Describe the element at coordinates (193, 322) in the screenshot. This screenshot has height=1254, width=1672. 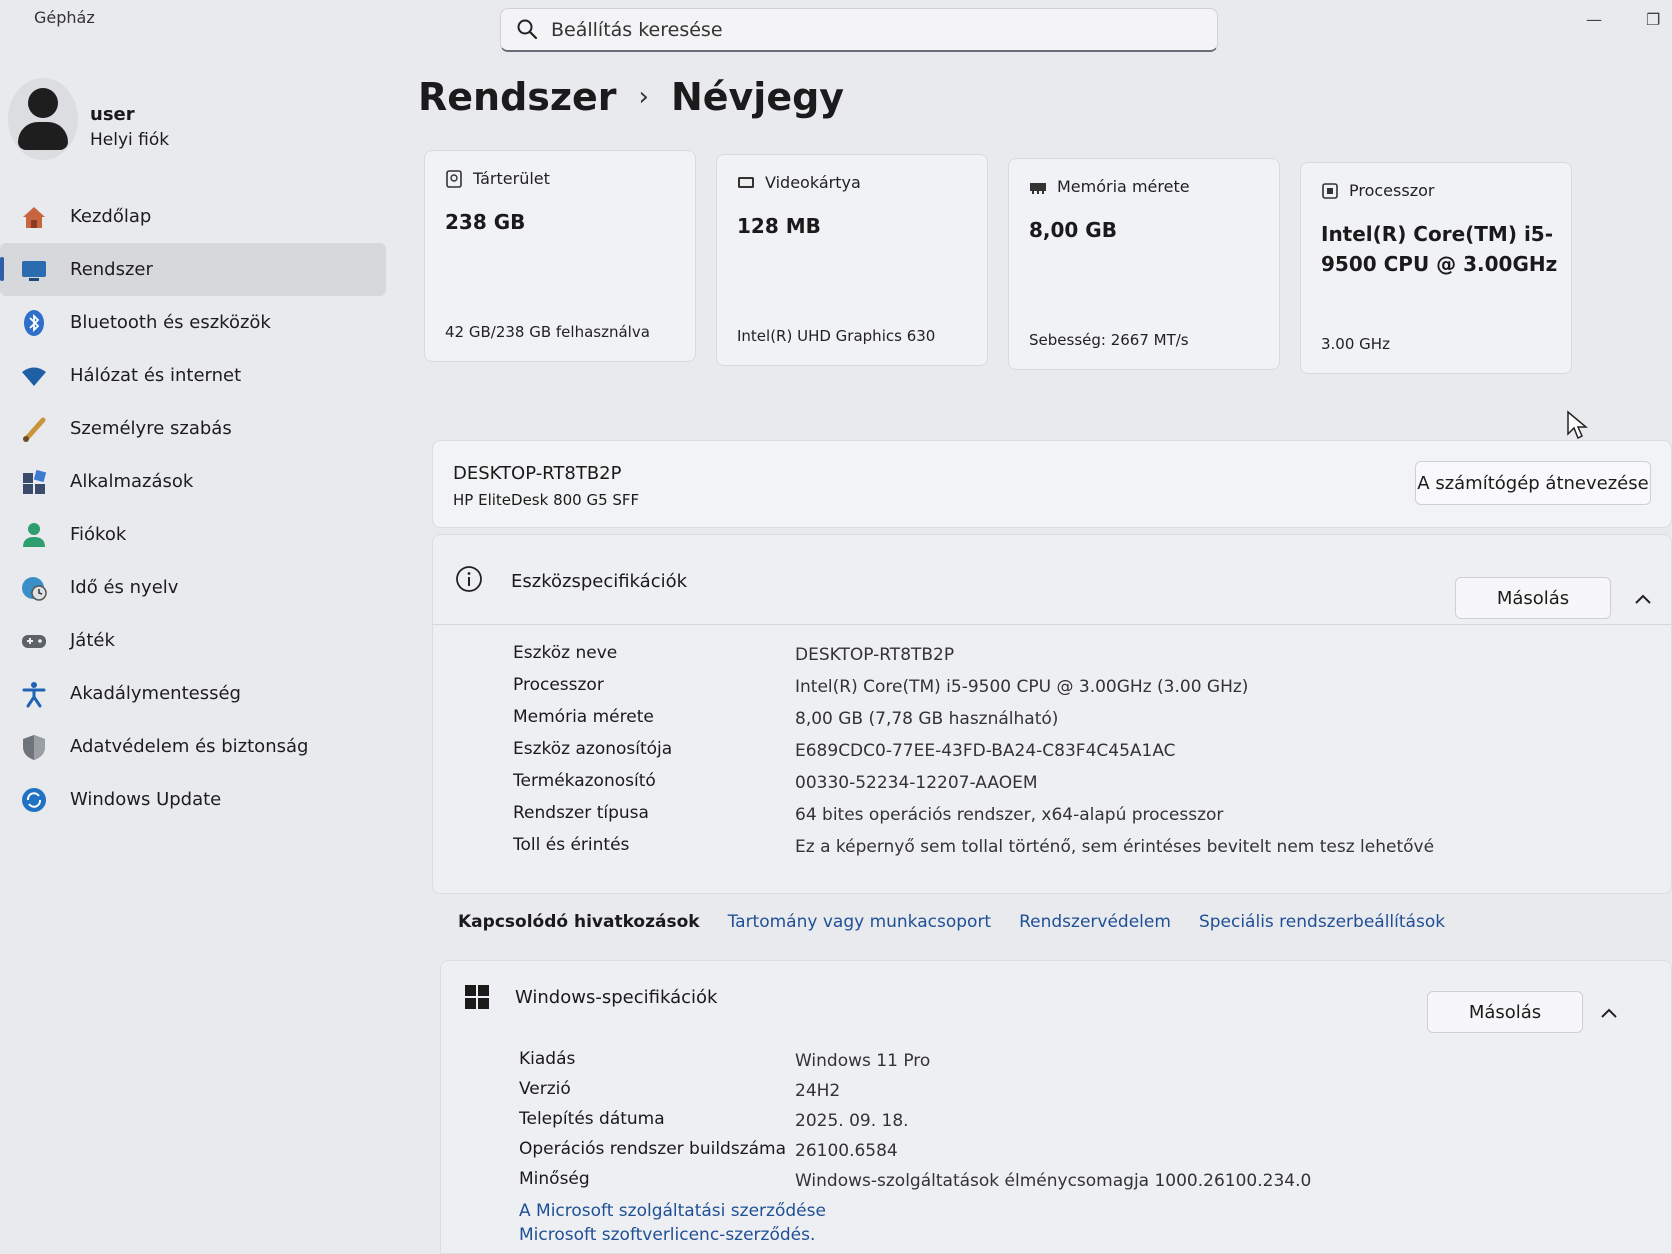
I see `sidebar-item-bluetooth: Bluetooth és eszközök` at that location.